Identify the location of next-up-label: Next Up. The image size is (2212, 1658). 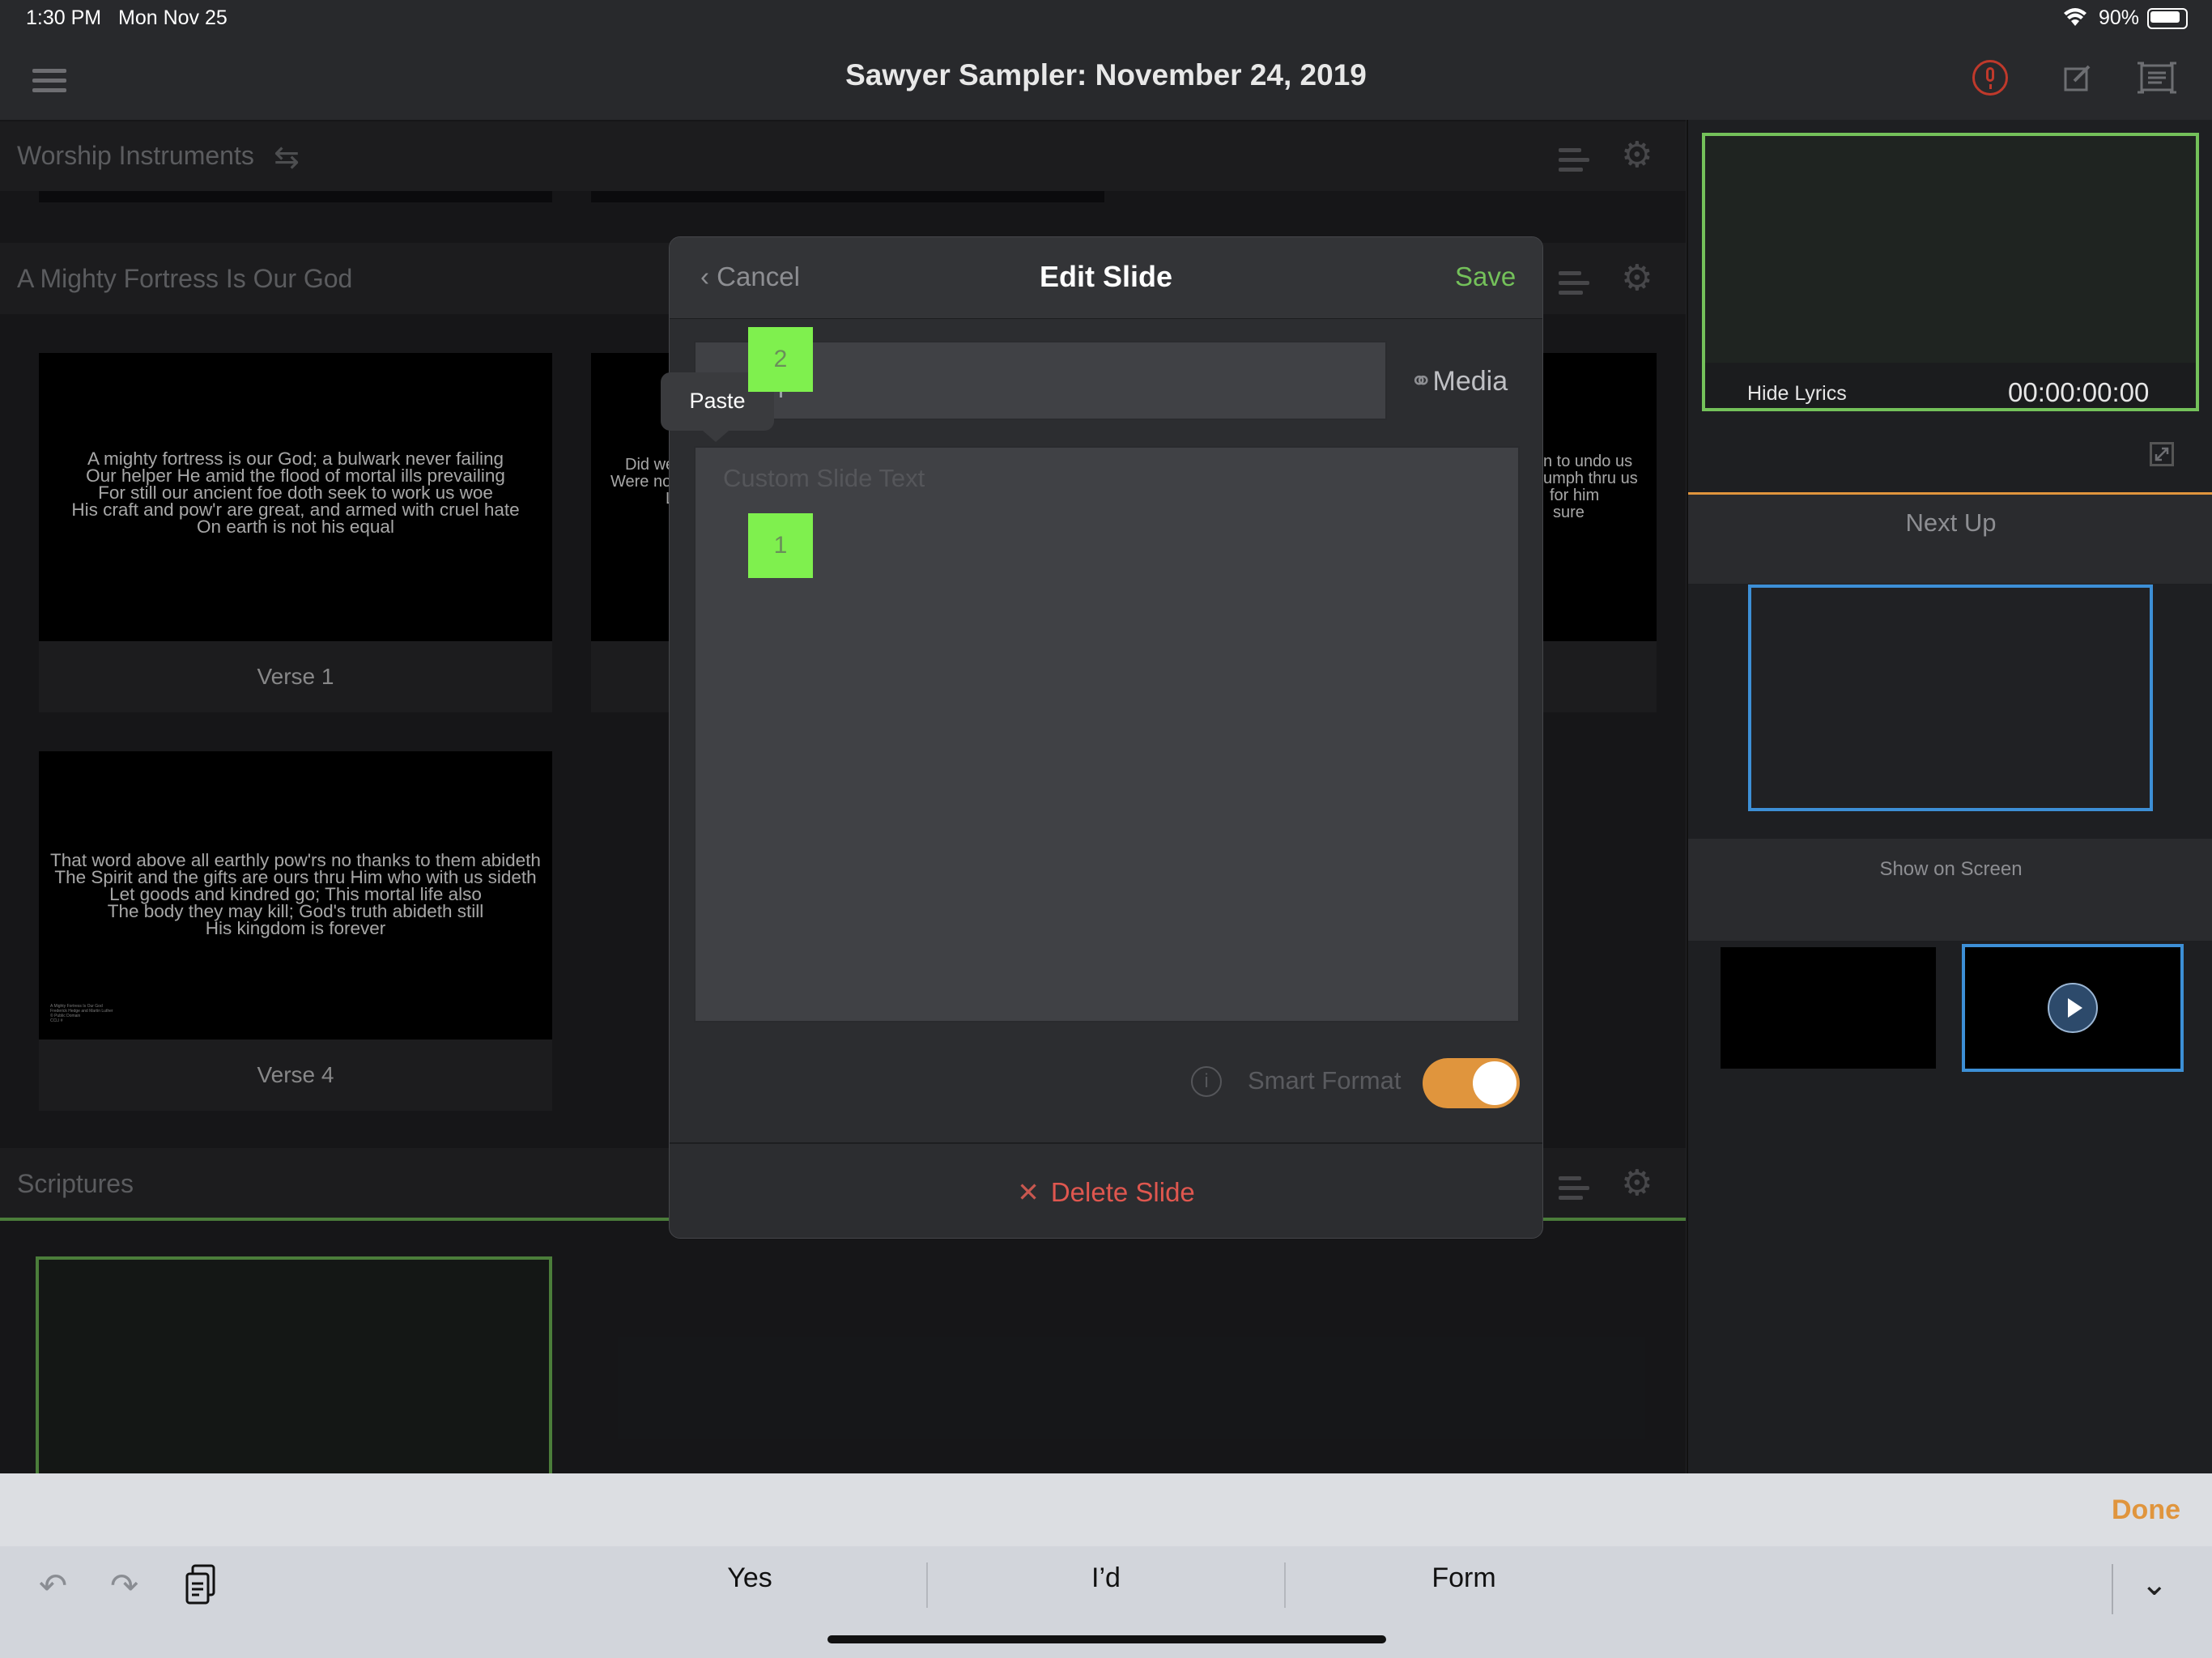
(1951, 522).